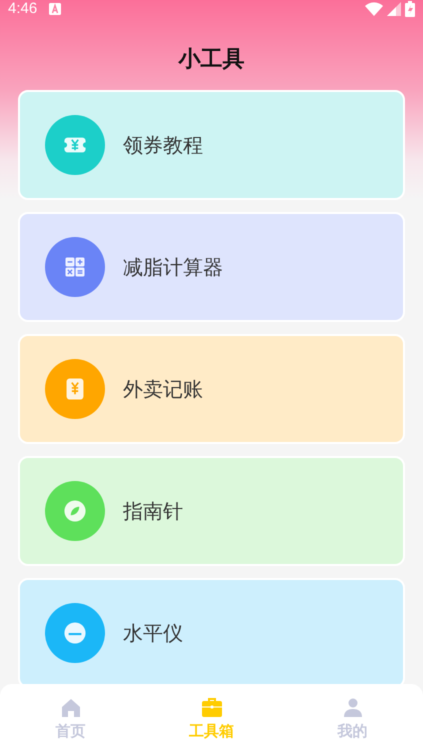  What do you see at coordinates (410, 8) in the screenshot?
I see `battery-icon` at bounding box center [410, 8].